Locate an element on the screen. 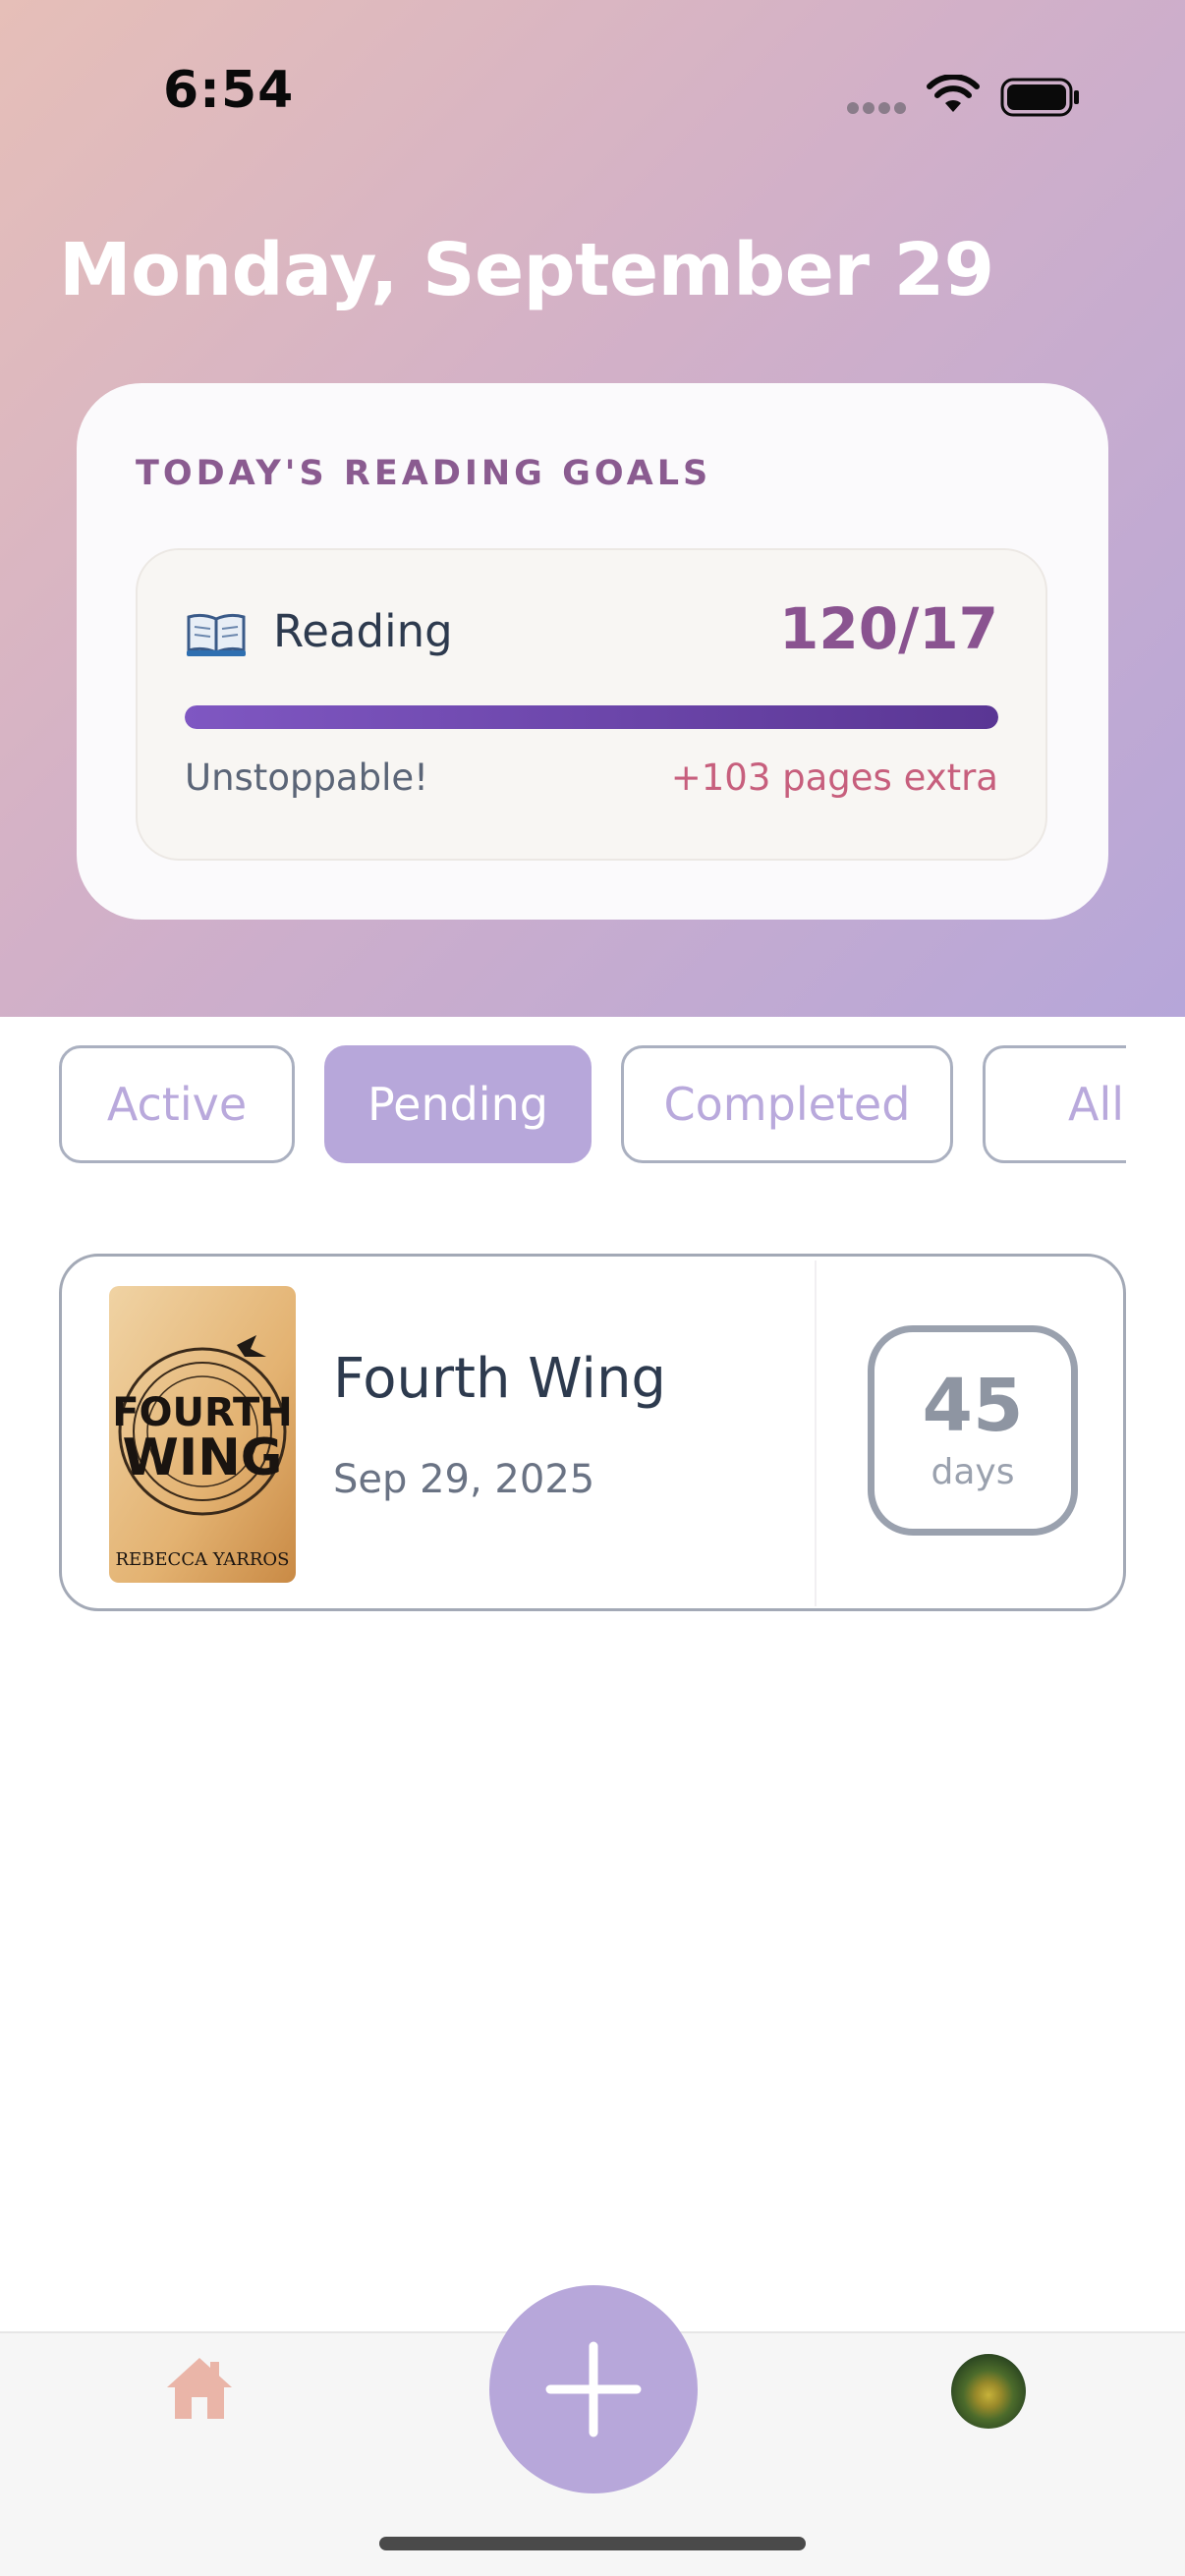 Image resolution: width=1185 pixels, height=2576 pixels. goal-count: 120/17 is located at coordinates (889, 628).